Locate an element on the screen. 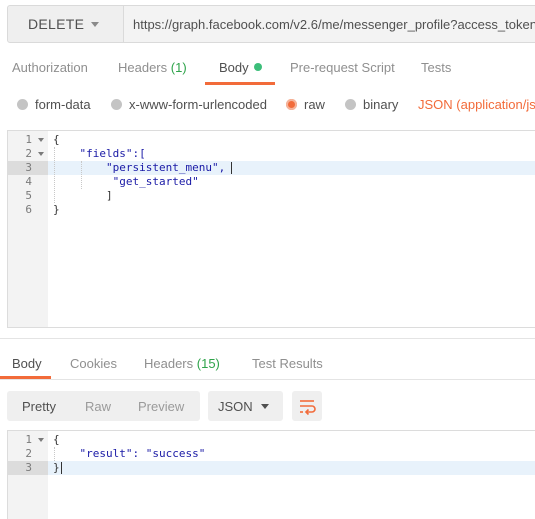 This screenshot has width=535, height=519. view-preview-button: Preview is located at coordinates (161, 406).